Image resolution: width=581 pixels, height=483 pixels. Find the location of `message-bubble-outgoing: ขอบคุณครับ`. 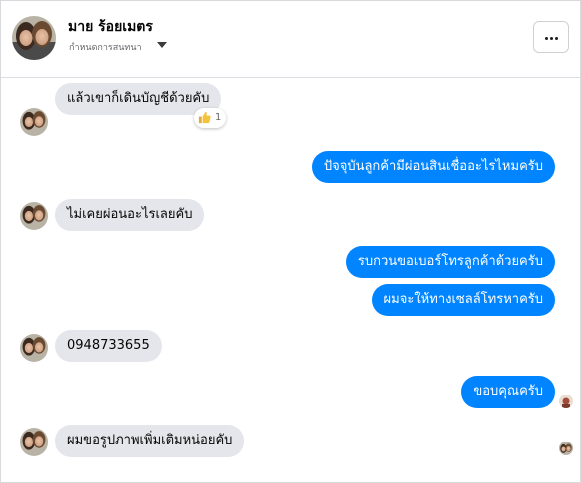

message-bubble-outgoing: ขอบคุณครับ is located at coordinates (508, 392).